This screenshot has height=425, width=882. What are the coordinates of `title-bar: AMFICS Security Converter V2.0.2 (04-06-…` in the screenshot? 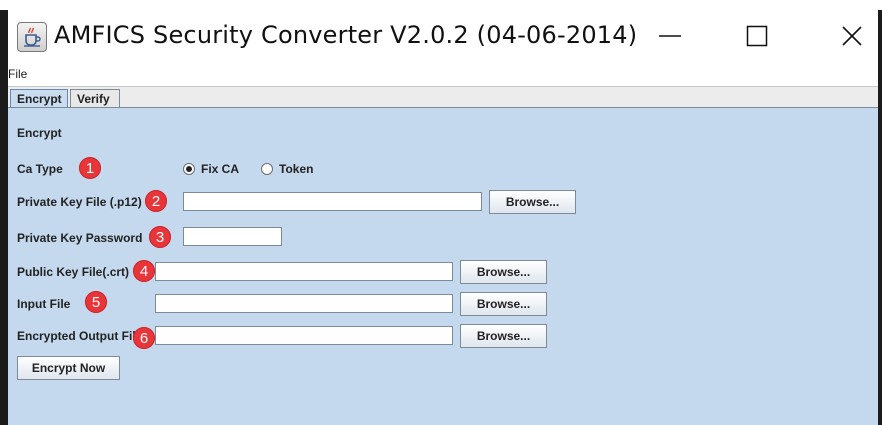 It's located at (443, 37).